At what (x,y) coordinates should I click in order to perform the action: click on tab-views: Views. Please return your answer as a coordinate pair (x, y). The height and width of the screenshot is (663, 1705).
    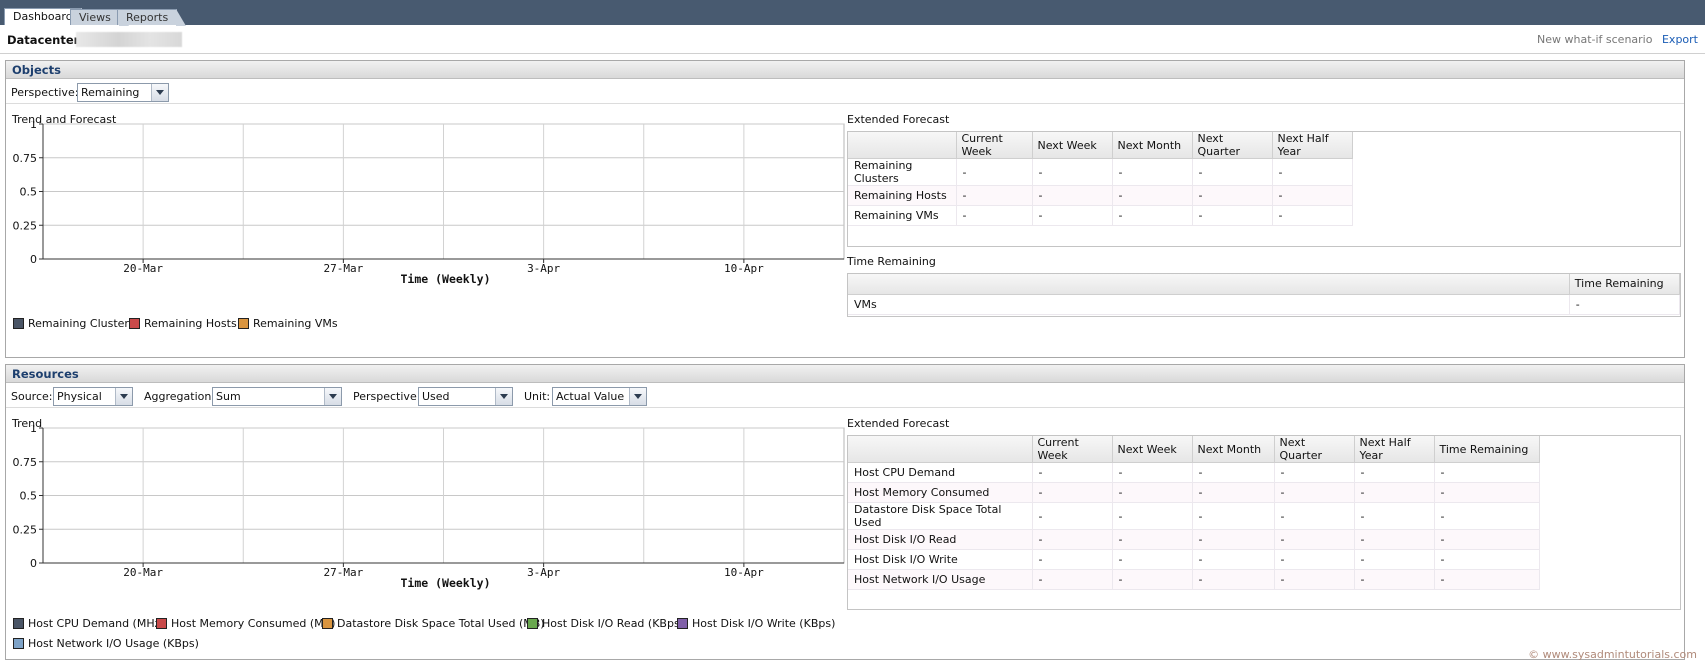
    Looking at the image, I should click on (99, 17).